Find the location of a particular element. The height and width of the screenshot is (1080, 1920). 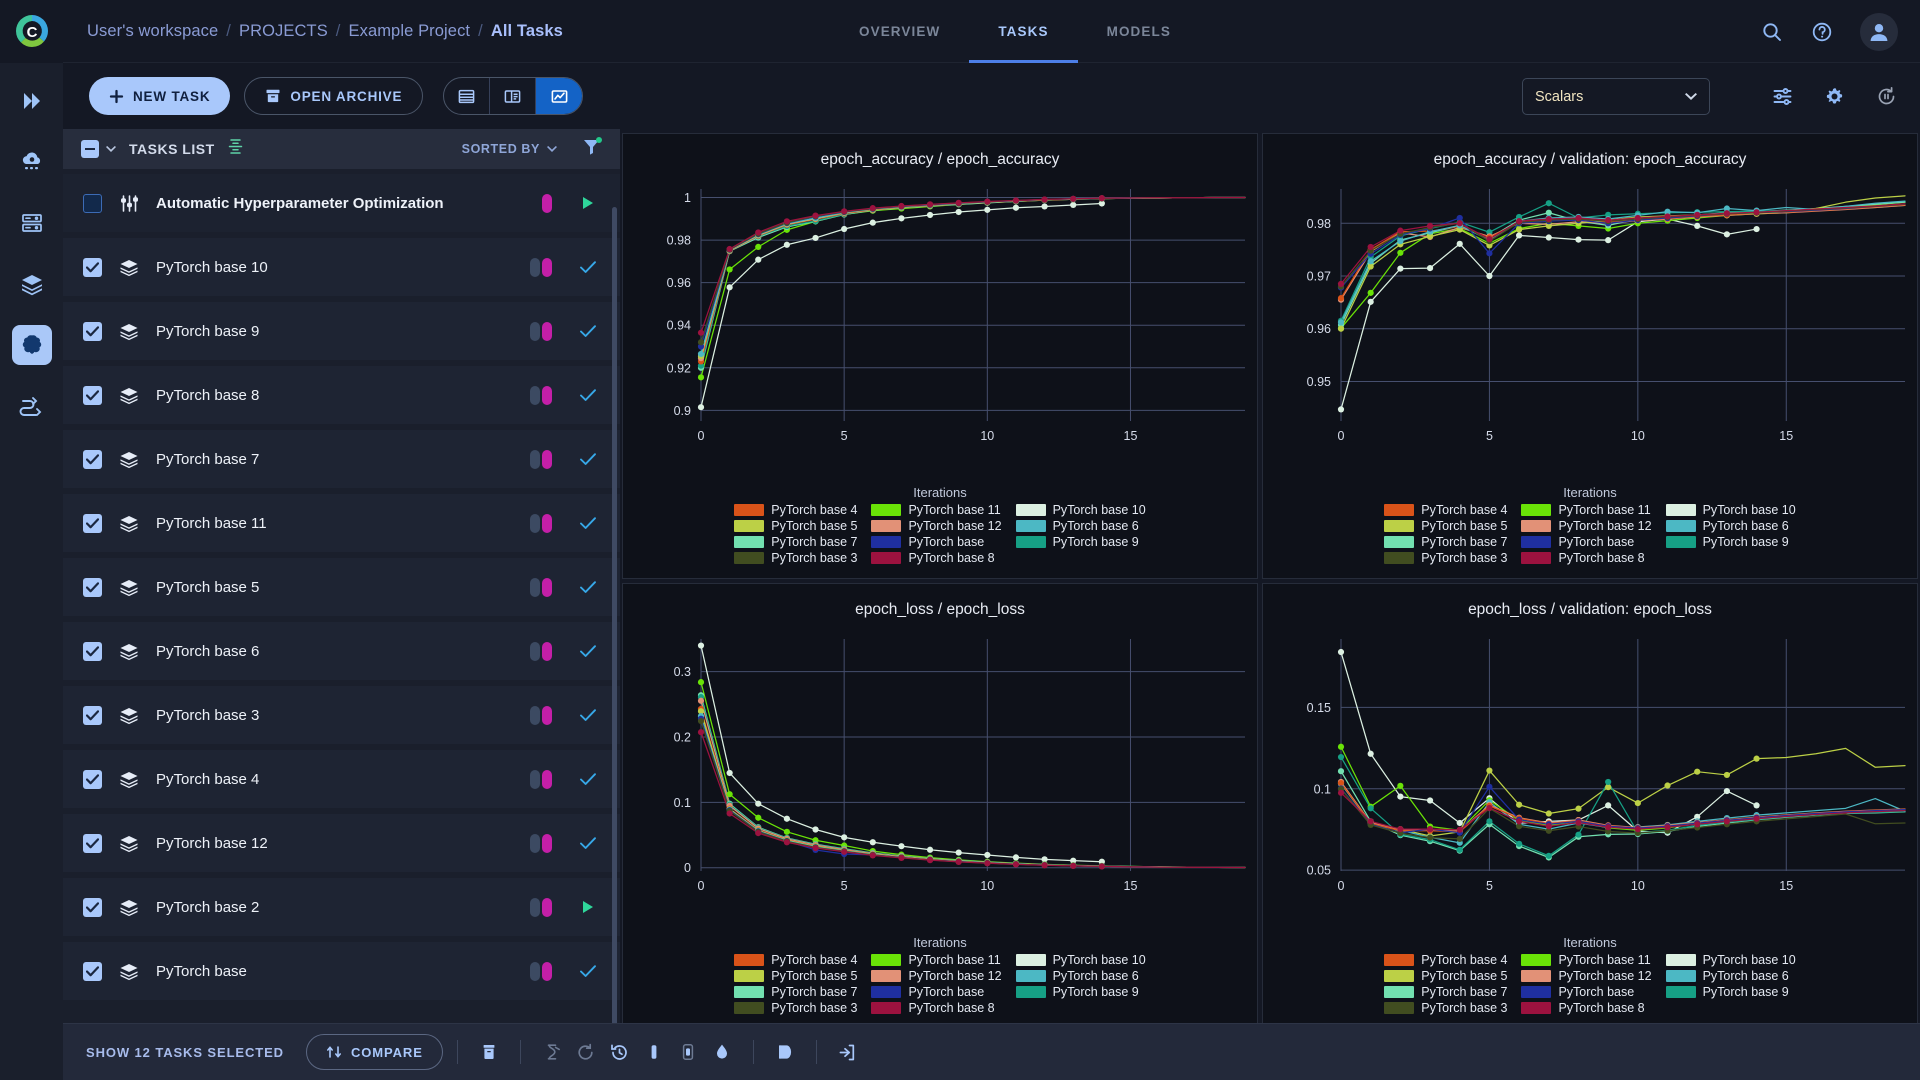

compare-button: COMPARE is located at coordinates (374, 1052).